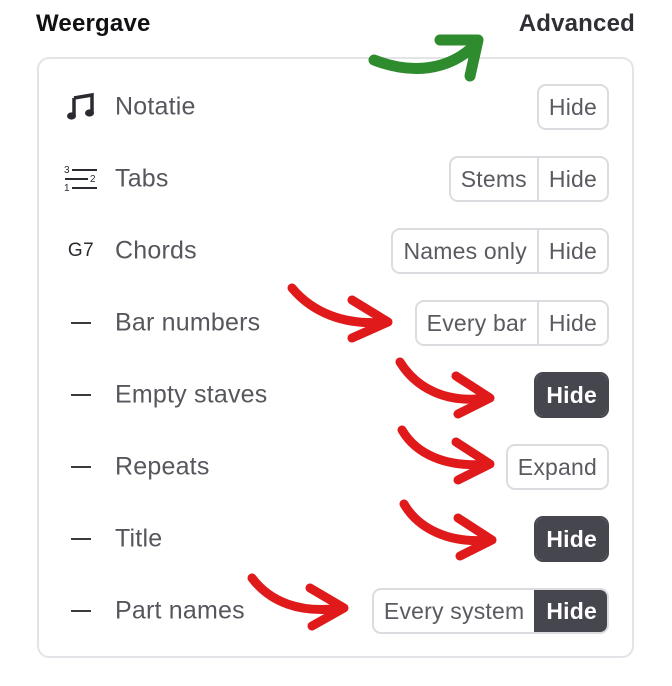 The height and width of the screenshot is (686, 672). I want to click on empty-staves-hide-button: Hide, so click(571, 395).